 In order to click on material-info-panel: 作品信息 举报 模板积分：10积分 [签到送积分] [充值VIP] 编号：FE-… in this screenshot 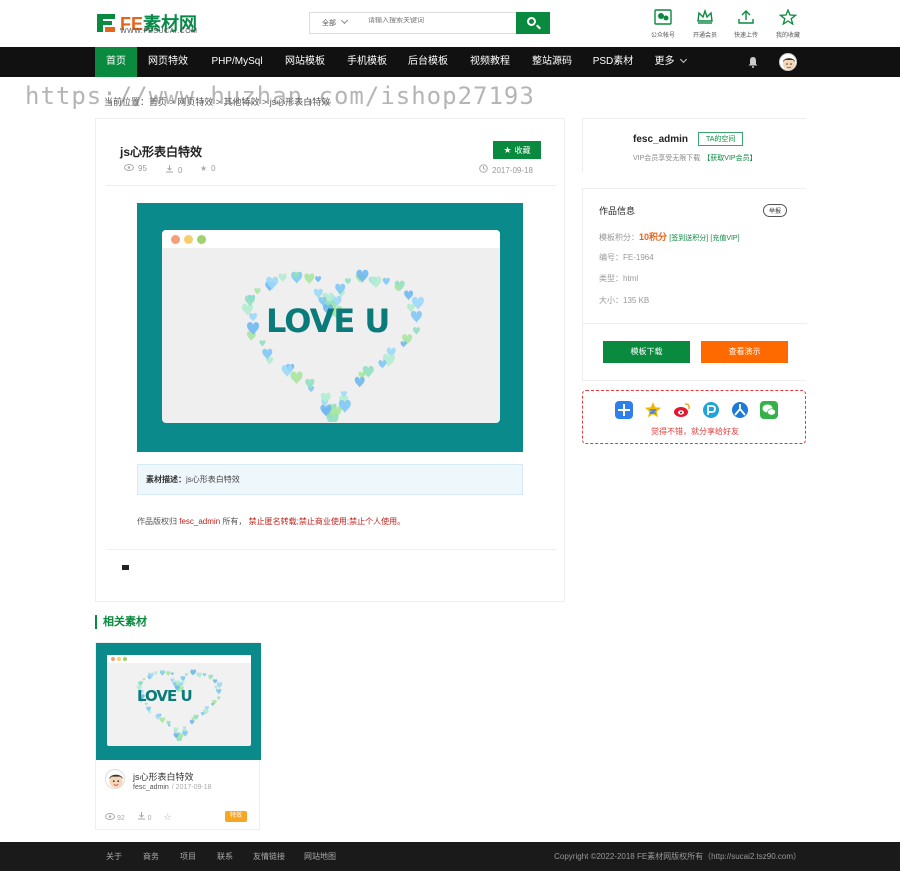, I will do `click(694, 284)`.